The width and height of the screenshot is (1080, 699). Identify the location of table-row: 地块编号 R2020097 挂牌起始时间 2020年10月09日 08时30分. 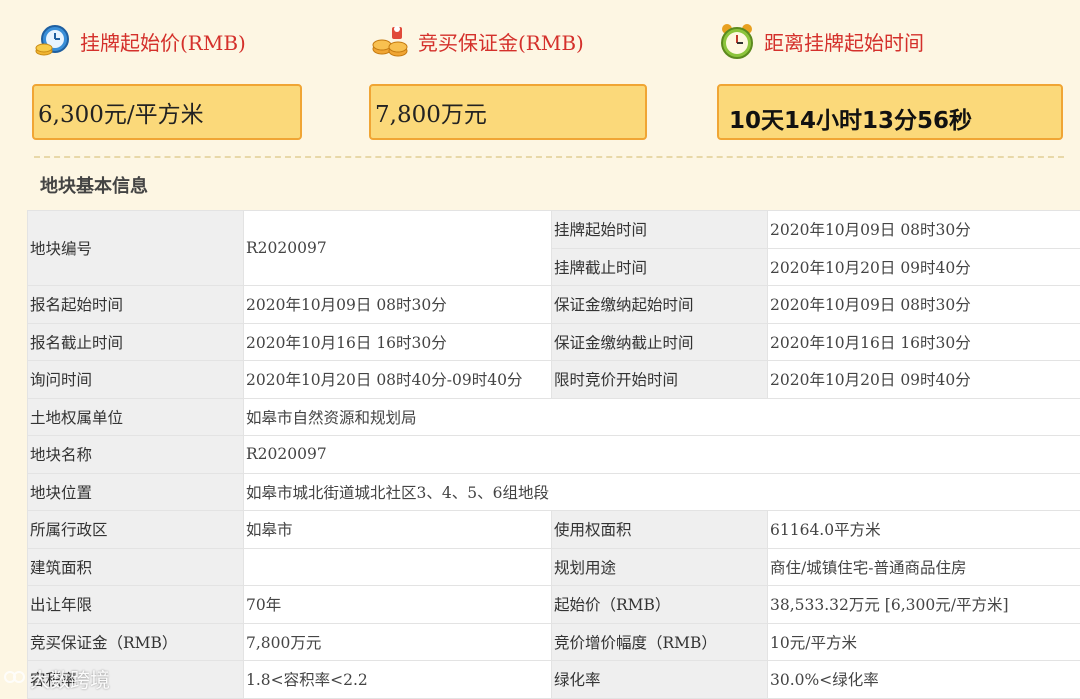
(554, 230).